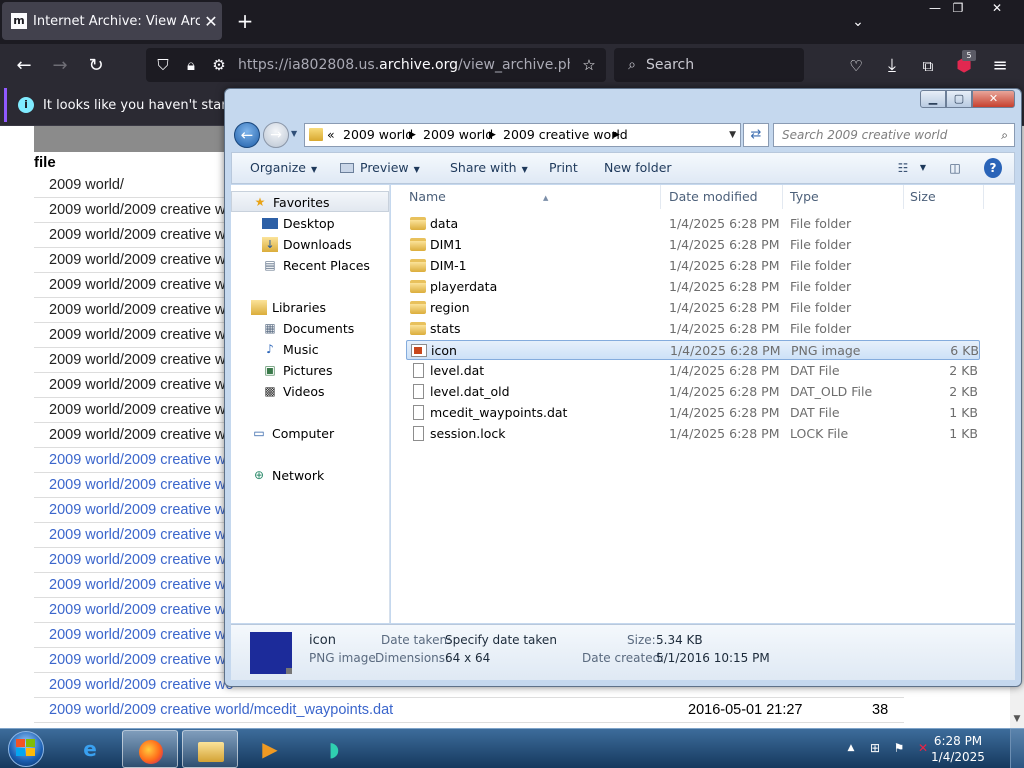  What do you see at coordinates (210, 749) in the screenshot?
I see `taskbar-explorer` at bounding box center [210, 749].